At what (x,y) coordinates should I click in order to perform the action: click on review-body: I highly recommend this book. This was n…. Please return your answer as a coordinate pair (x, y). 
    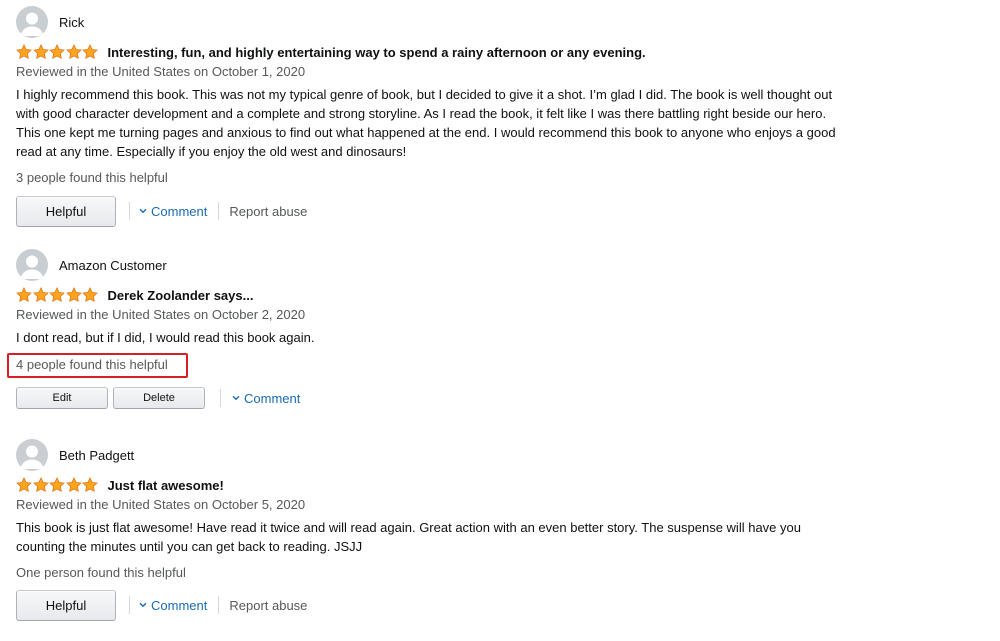
    Looking at the image, I should click on (426, 123).